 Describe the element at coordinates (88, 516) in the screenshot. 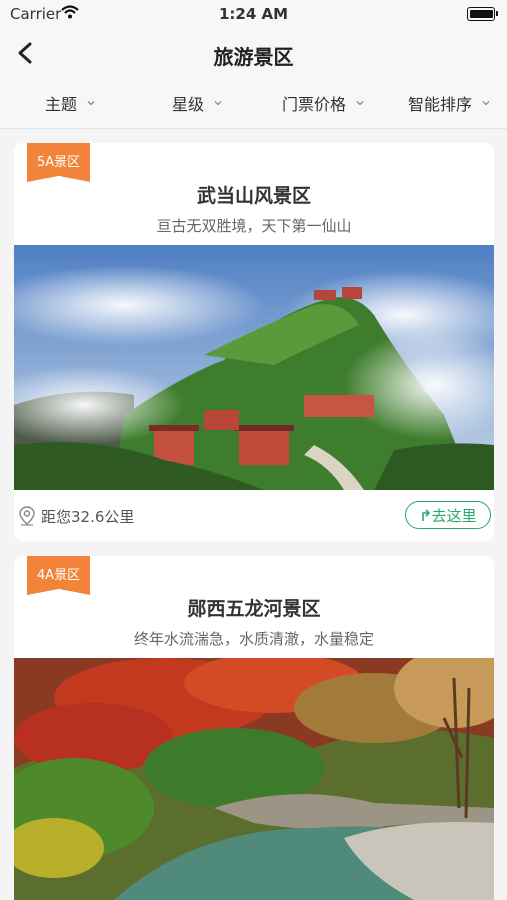

I see `distance-text: 距您32.6公里` at that location.